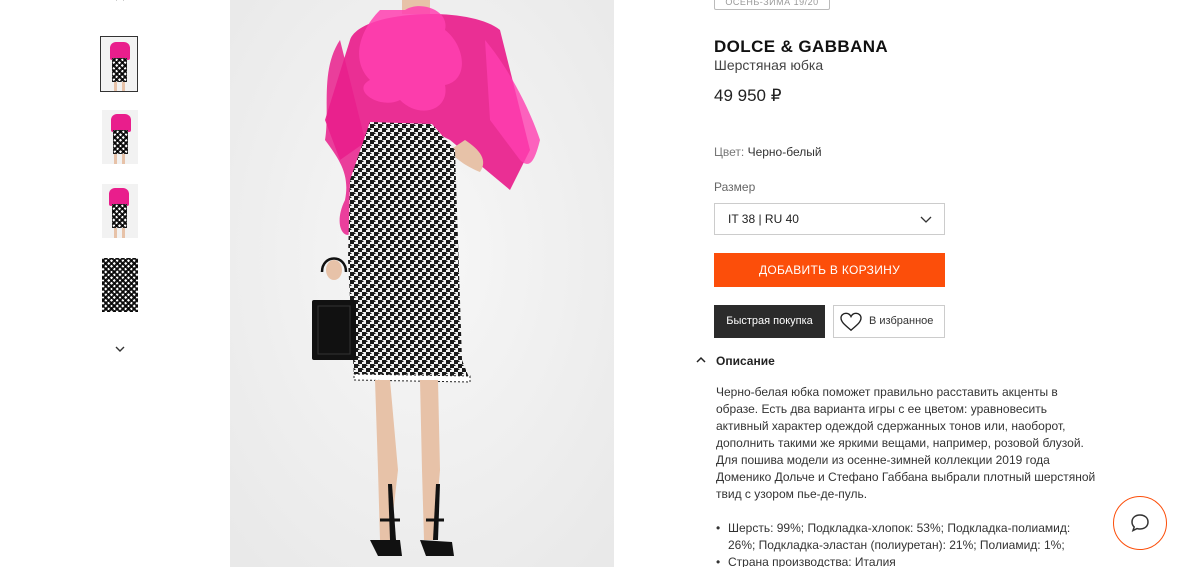 This screenshot has height=567, width=1200. I want to click on product-price: 49 950 ₽, so click(748, 95).